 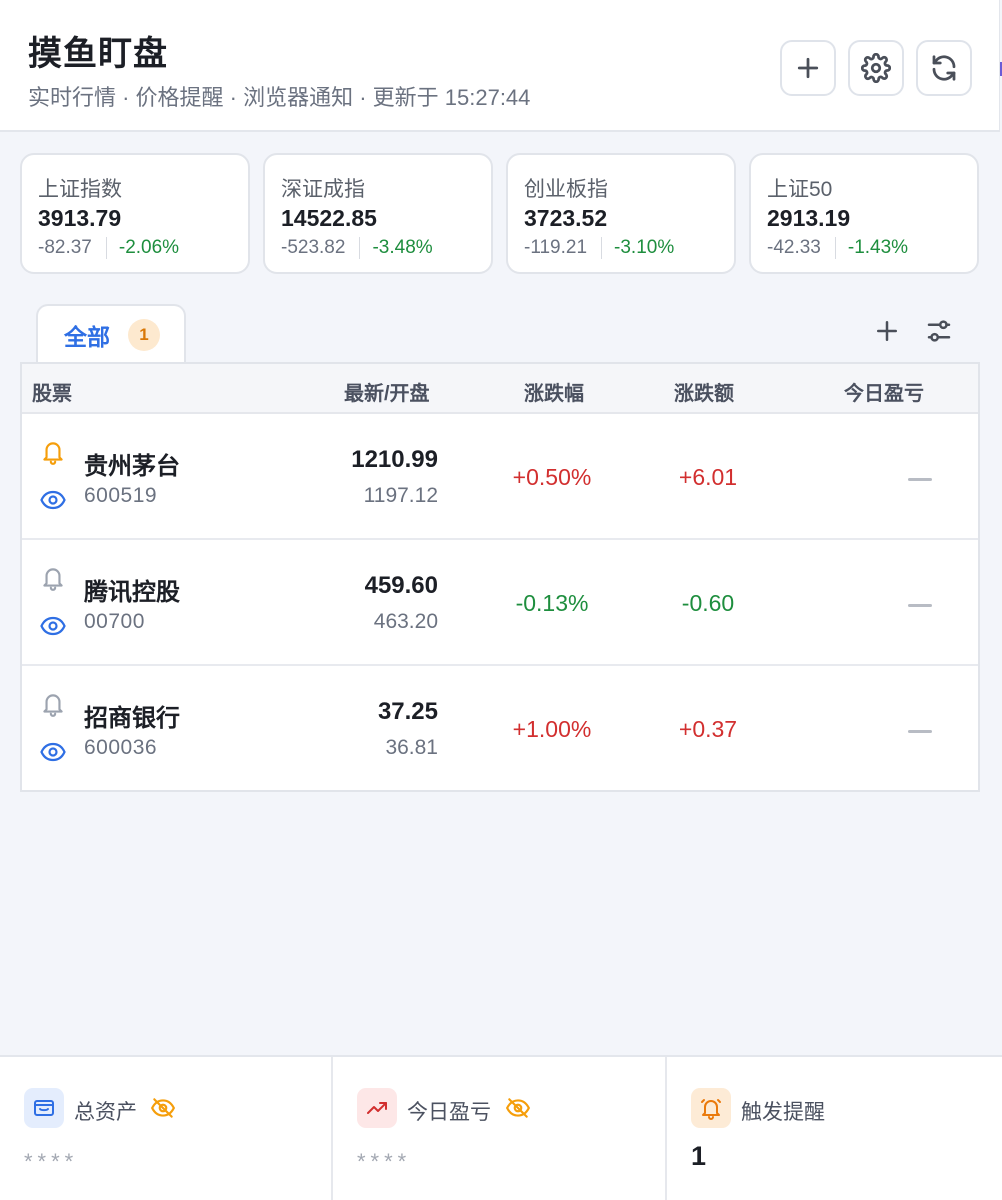 I want to click on settings-button, so click(x=876, y=68).